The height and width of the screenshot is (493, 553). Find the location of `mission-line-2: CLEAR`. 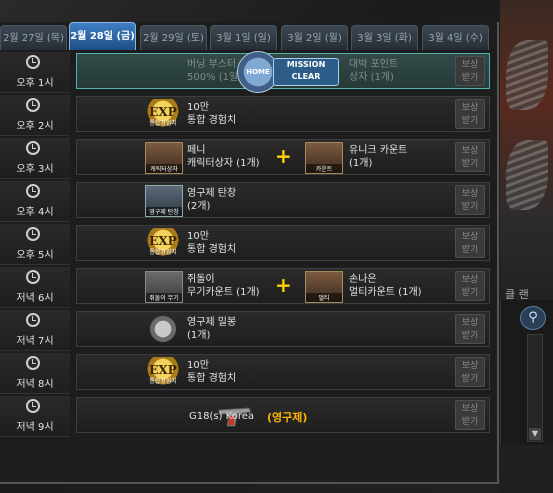

mission-line-2: CLEAR is located at coordinates (306, 76).